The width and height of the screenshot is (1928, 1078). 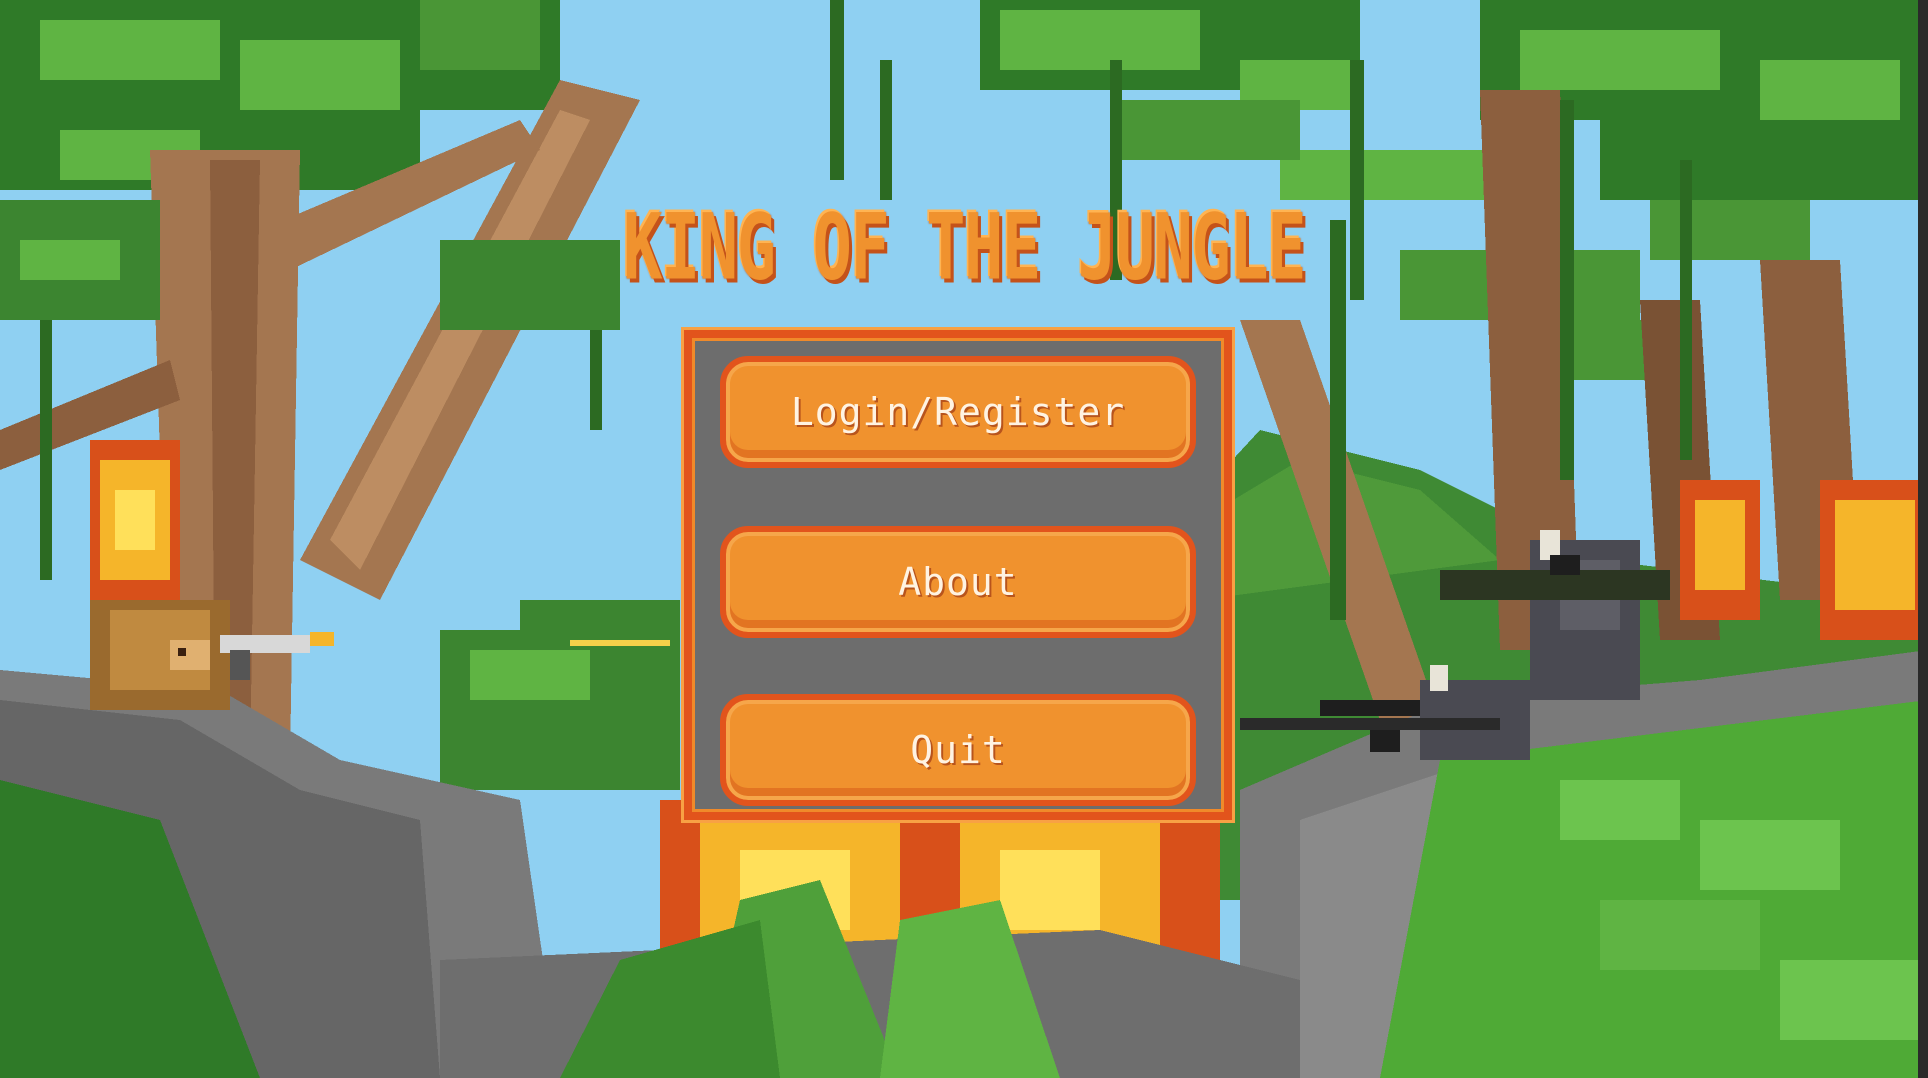 What do you see at coordinates (958, 582) in the screenshot?
I see `about-button: About` at bounding box center [958, 582].